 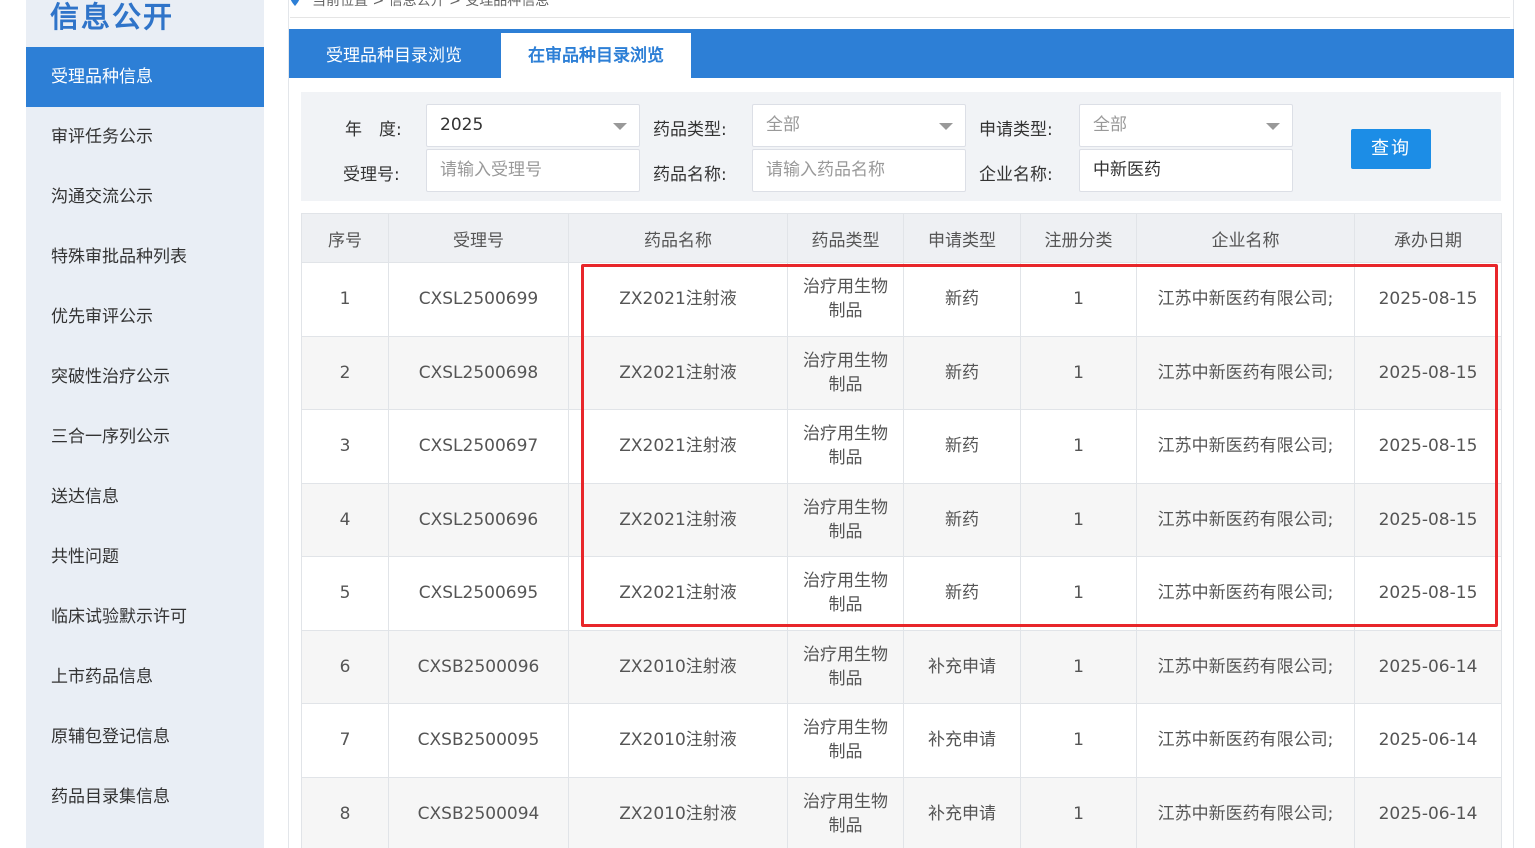 What do you see at coordinates (1016, 130) in the screenshot?
I see `apply-type-label: 申请类型:` at bounding box center [1016, 130].